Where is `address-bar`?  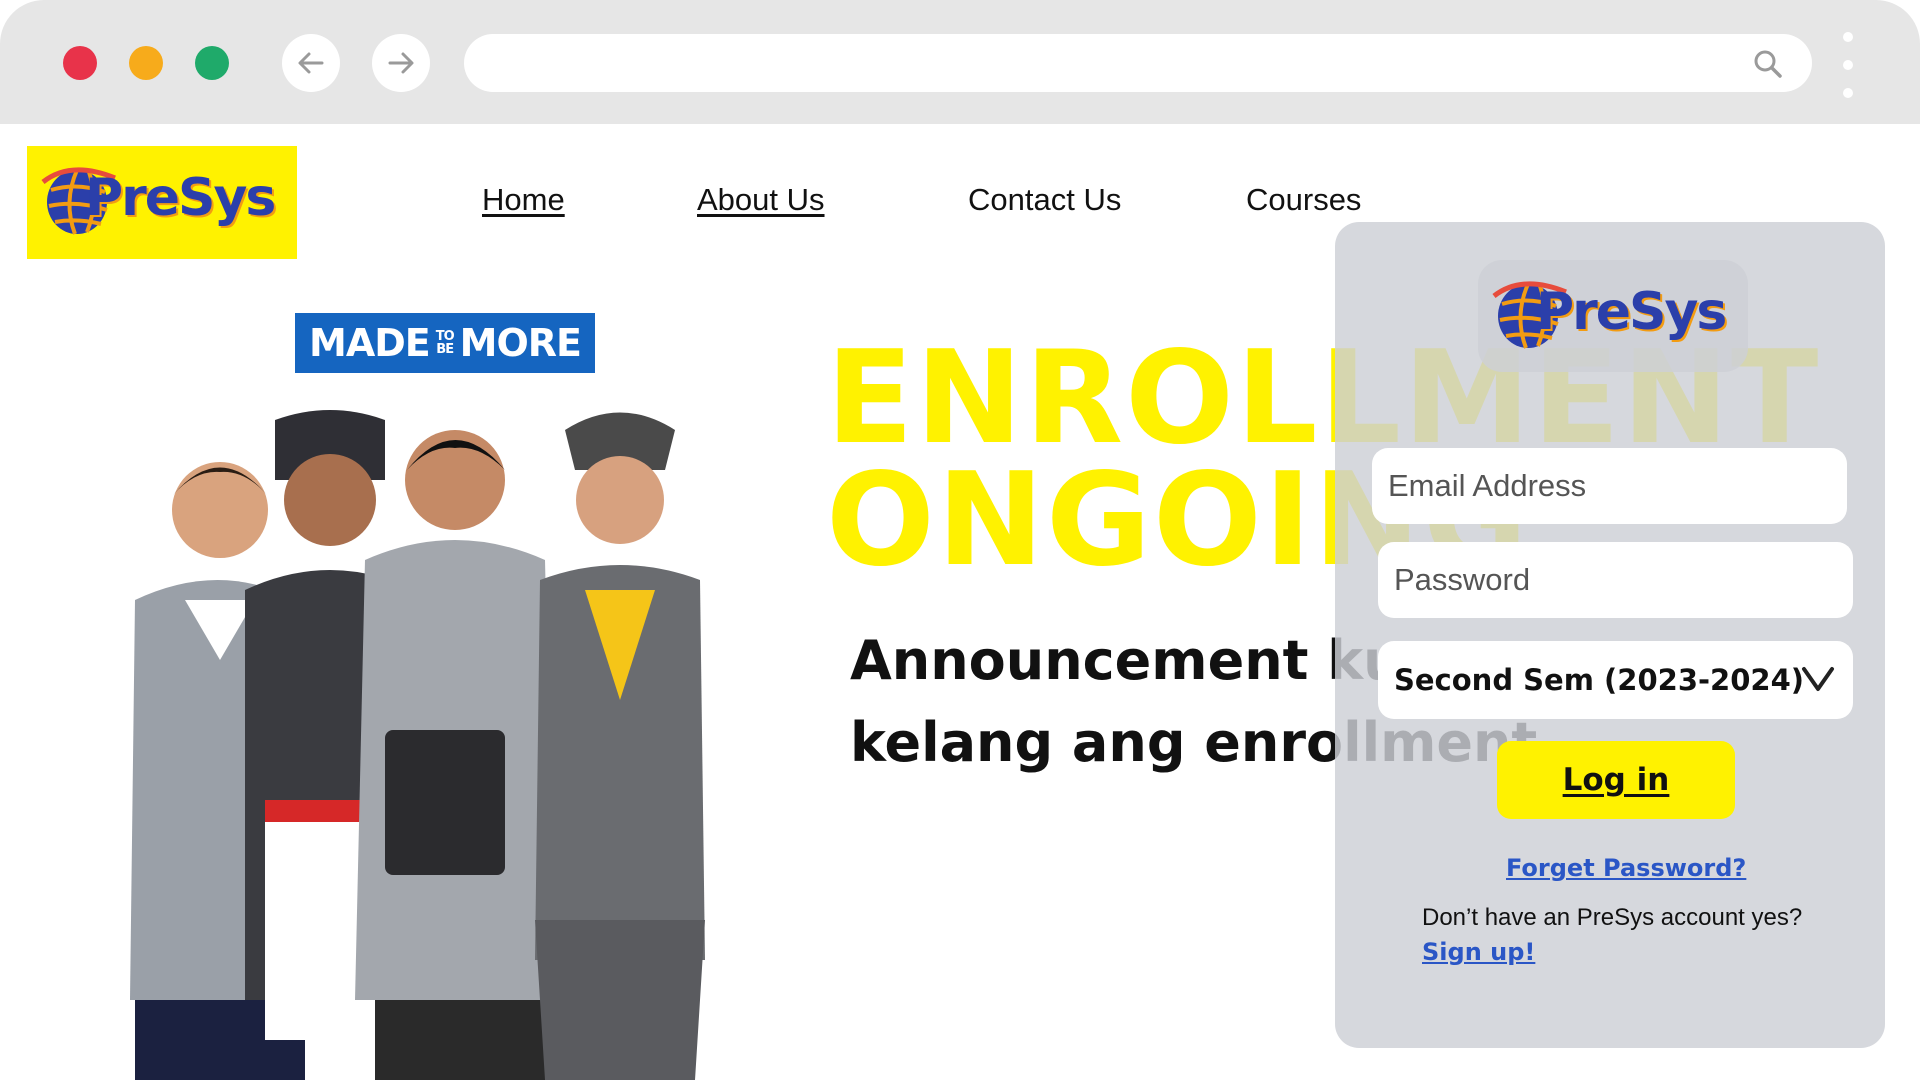
address-bar is located at coordinates (1138, 63).